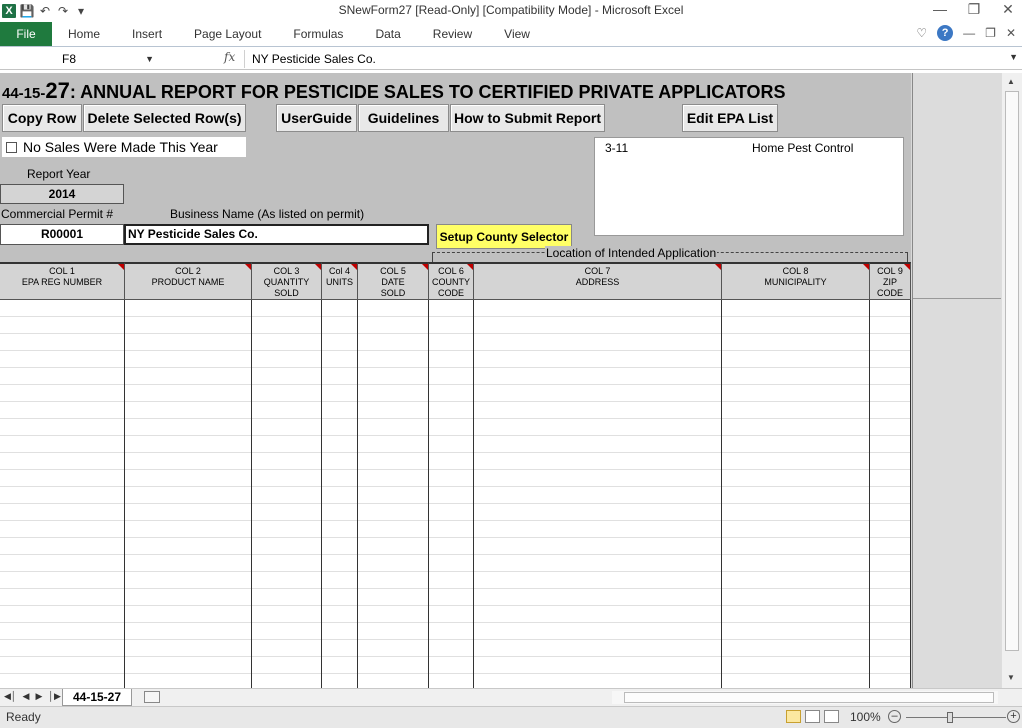 The height and width of the screenshot is (728, 1022). I want to click on edit-epa-list-button: Edit EPA List, so click(730, 118).